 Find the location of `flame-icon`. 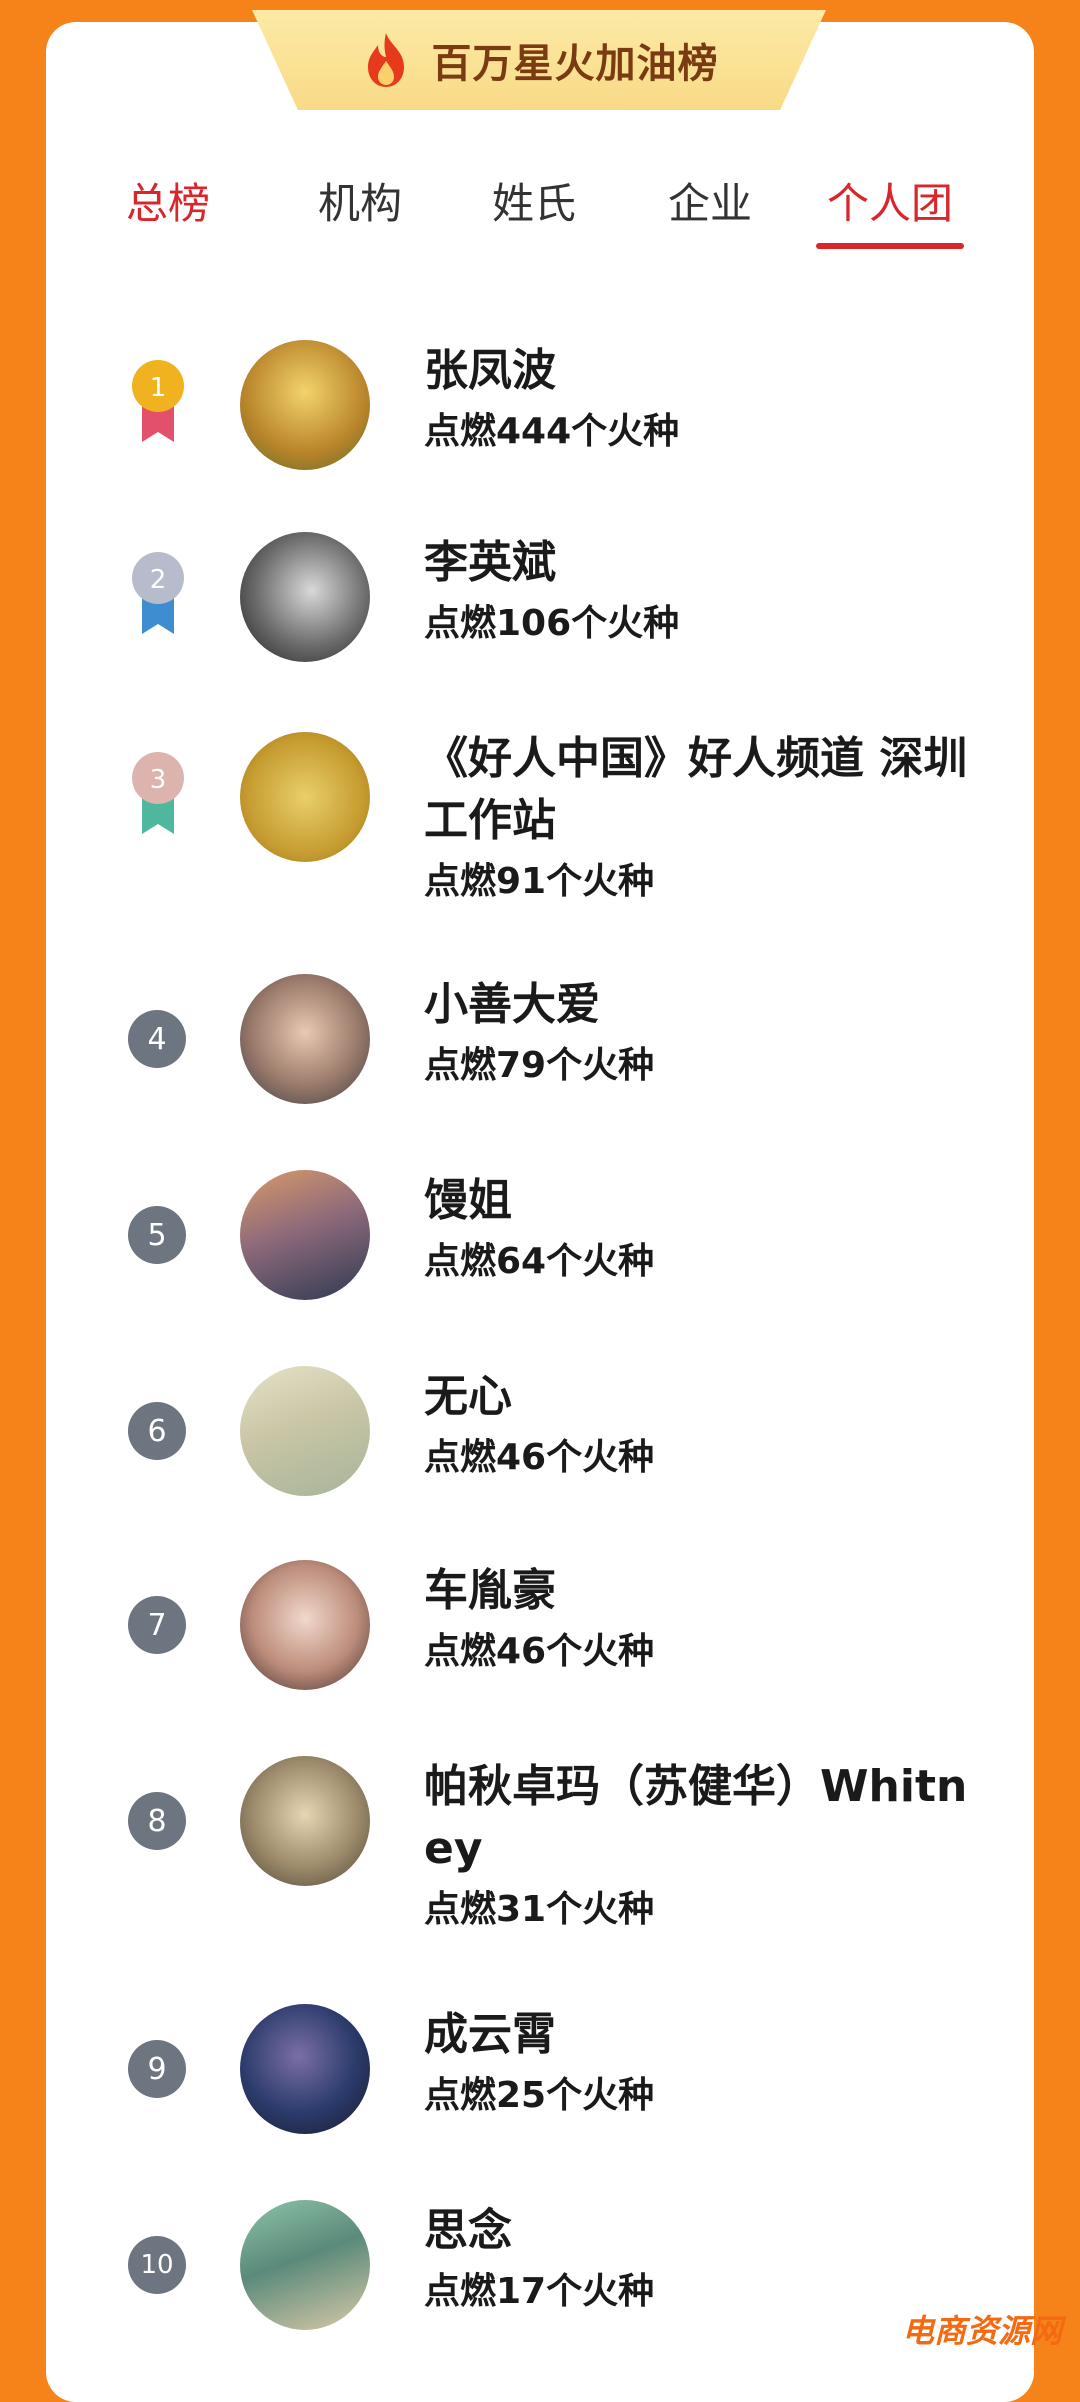

flame-icon is located at coordinates (385, 60).